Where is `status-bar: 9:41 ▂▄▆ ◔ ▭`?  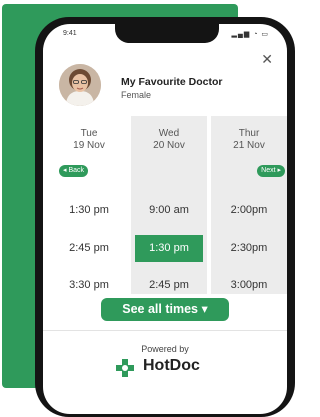 status-bar: 9:41 ▂▄▆ ◔ ▭ is located at coordinates (166, 35).